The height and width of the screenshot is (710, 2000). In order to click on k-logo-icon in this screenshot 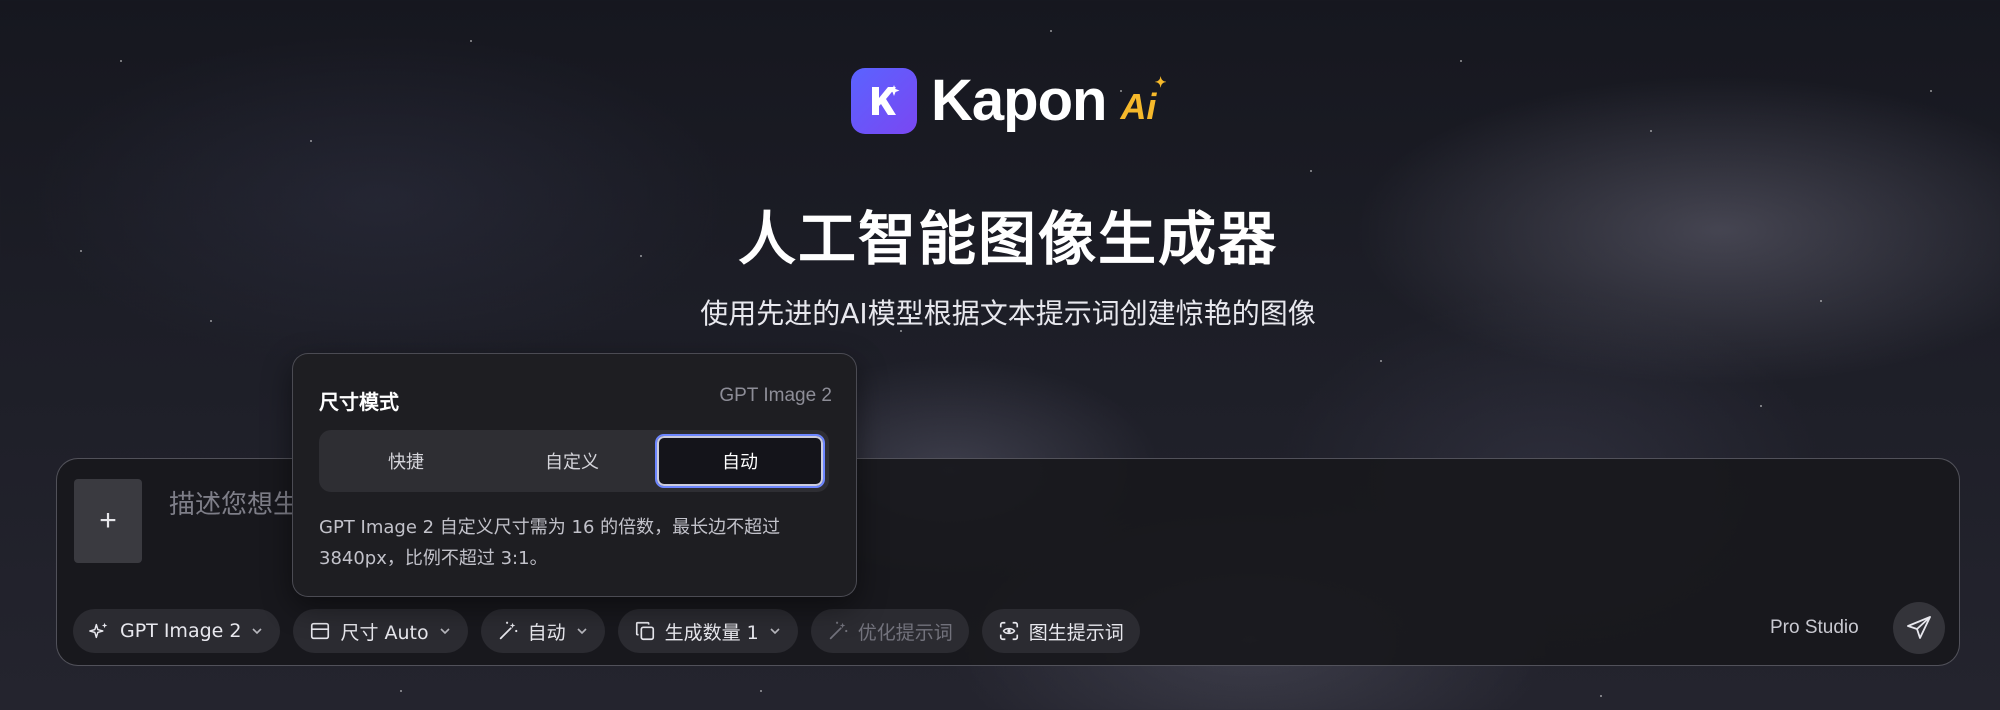, I will do `click(886, 100)`.